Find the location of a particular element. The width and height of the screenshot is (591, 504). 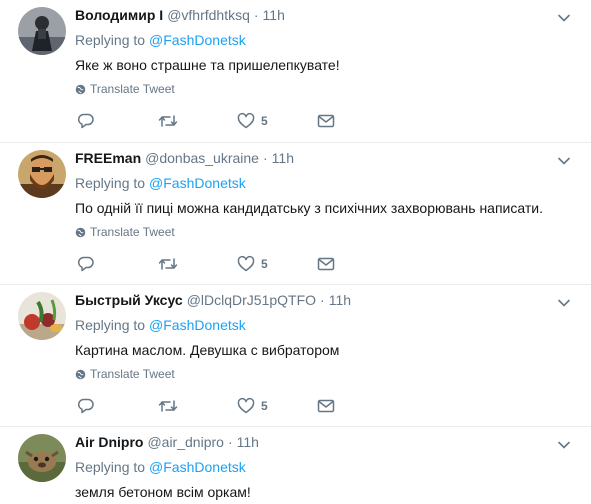

display-name: Быстрый Уксус is located at coordinates (129, 300).